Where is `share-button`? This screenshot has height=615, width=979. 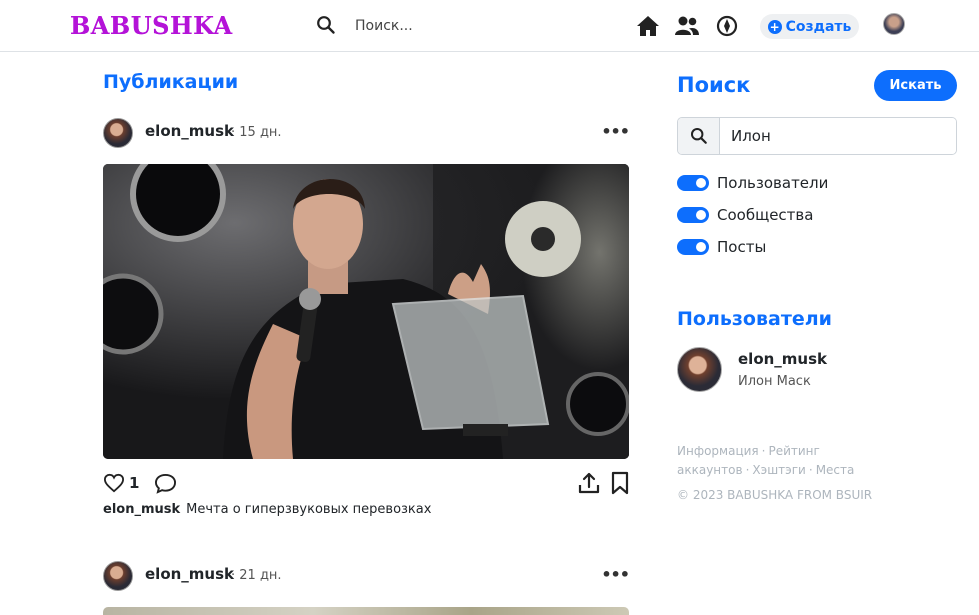 share-button is located at coordinates (589, 483).